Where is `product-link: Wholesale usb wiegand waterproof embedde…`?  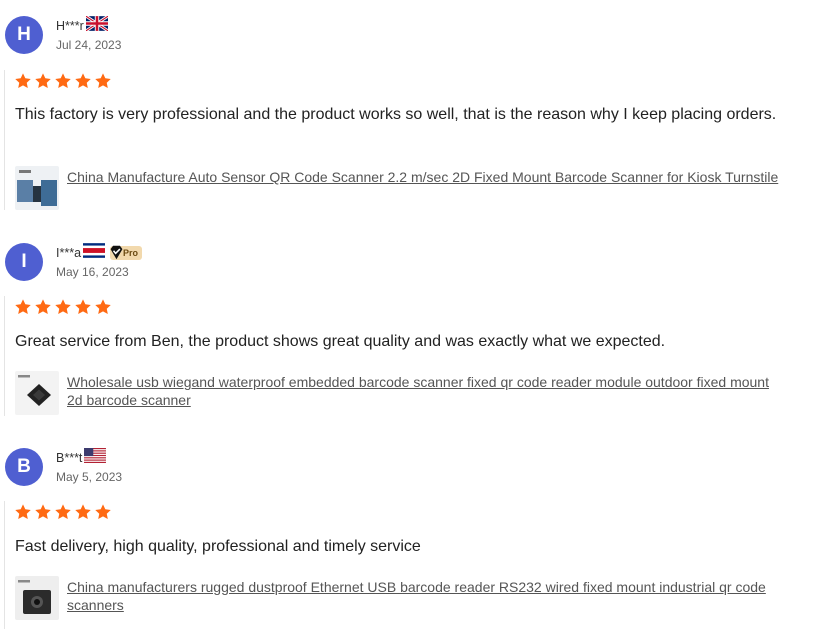
product-link: Wholesale usb wiegand waterproof embedde… is located at coordinates (427, 391).